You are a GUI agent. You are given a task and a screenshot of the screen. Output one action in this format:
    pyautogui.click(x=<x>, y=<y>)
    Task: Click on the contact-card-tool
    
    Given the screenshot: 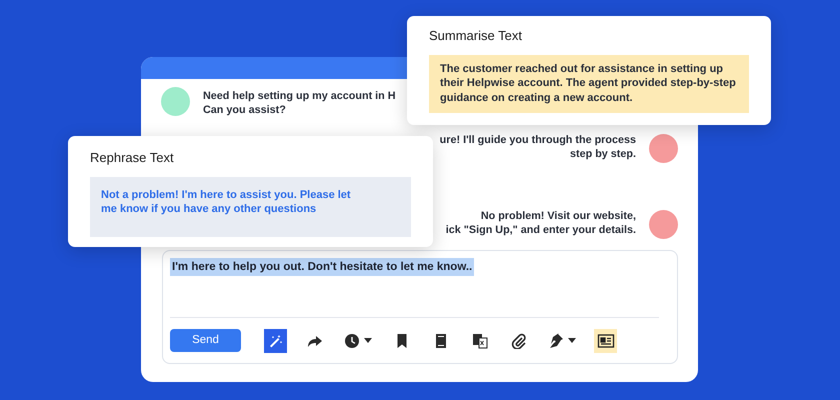 What is the action you would take?
    pyautogui.click(x=605, y=340)
    